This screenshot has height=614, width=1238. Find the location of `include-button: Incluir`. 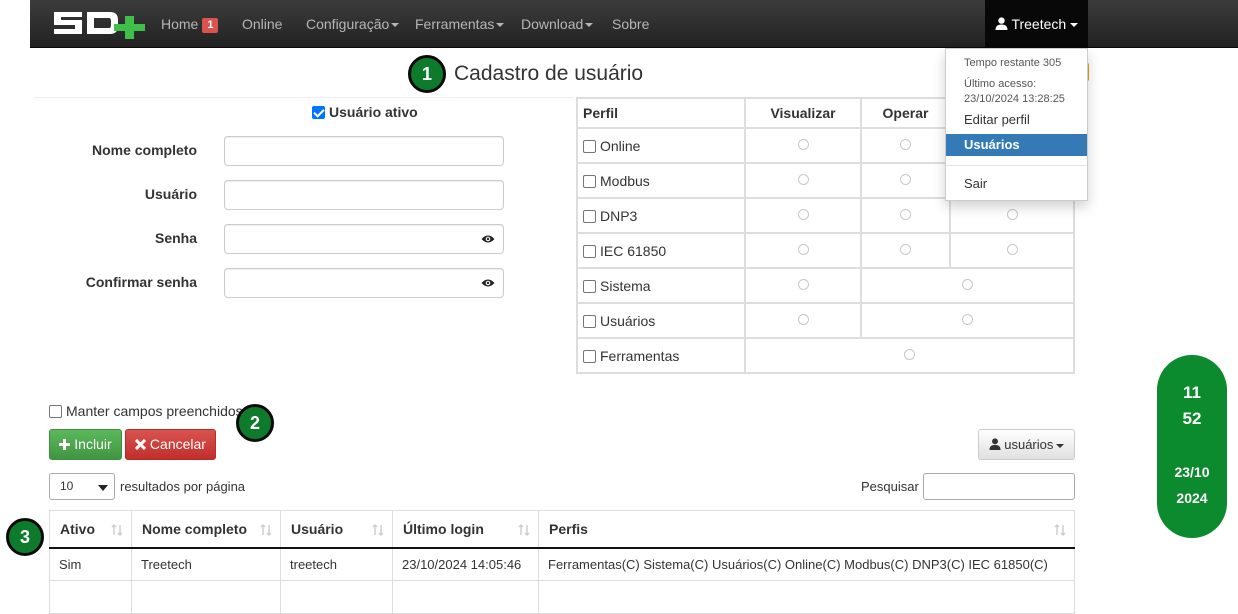

include-button: Incluir is located at coordinates (85, 444).